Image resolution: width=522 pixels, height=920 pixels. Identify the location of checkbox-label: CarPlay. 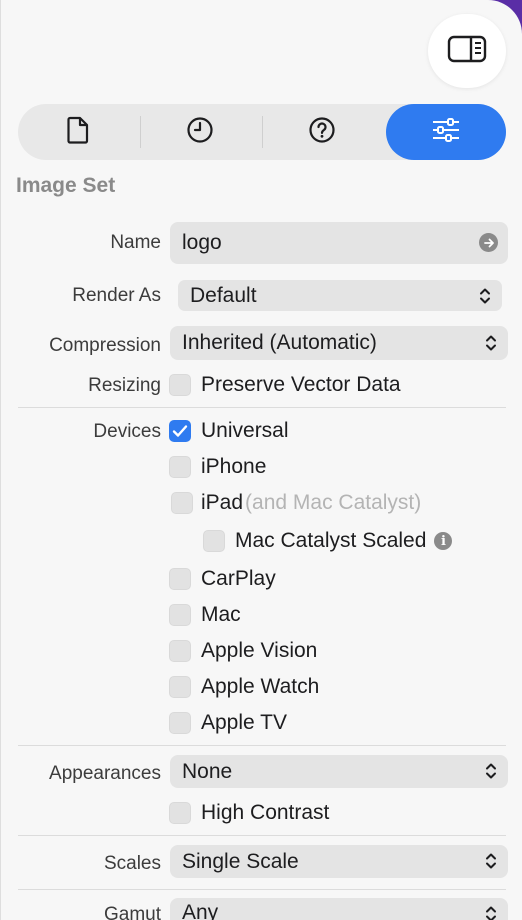
(238, 578).